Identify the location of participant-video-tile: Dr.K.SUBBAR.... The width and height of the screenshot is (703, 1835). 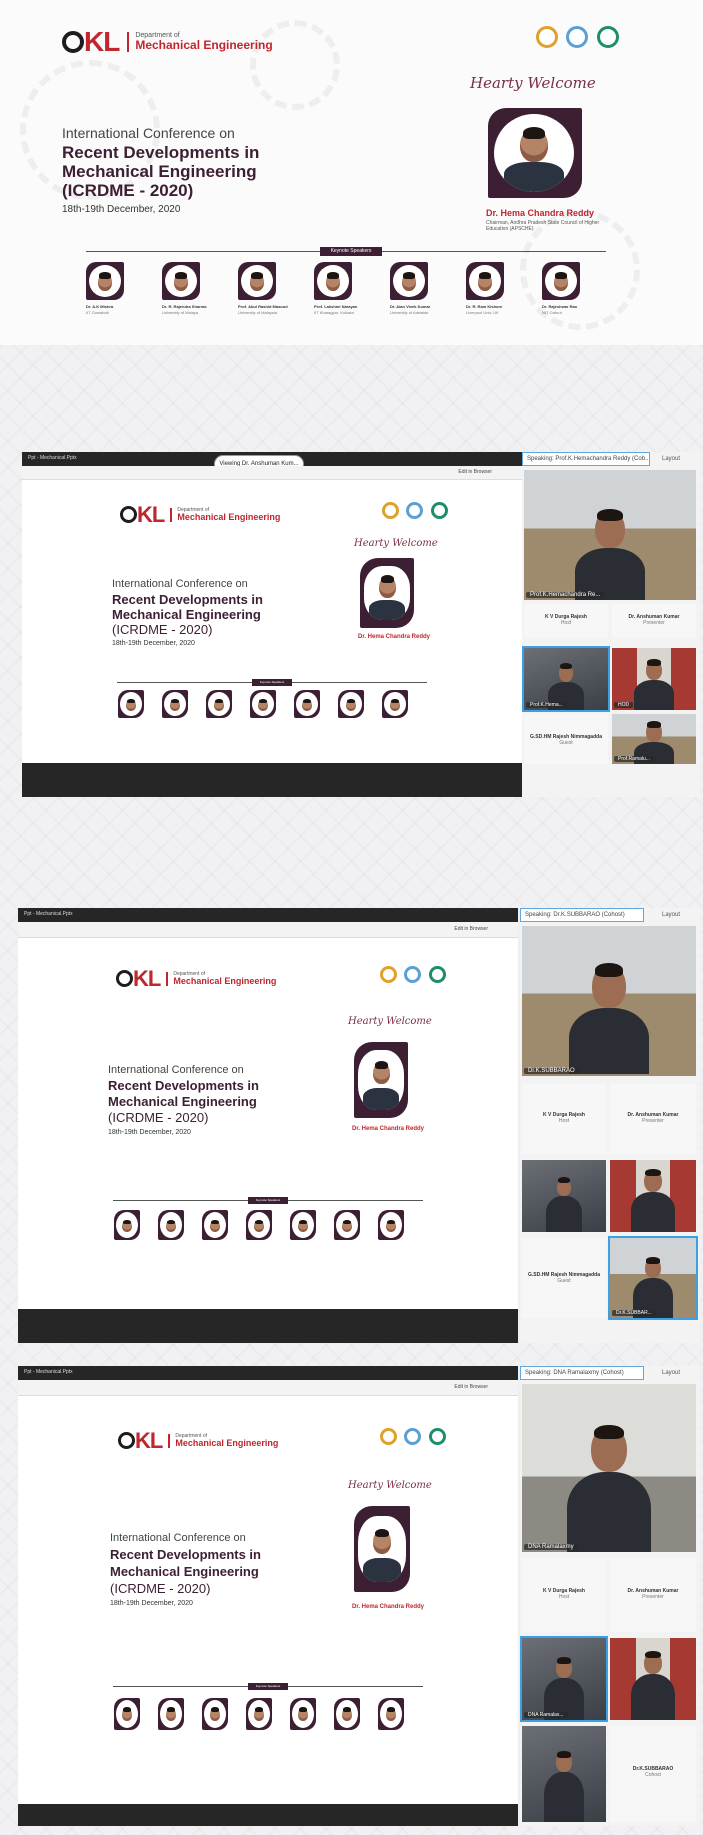
(653, 1278).